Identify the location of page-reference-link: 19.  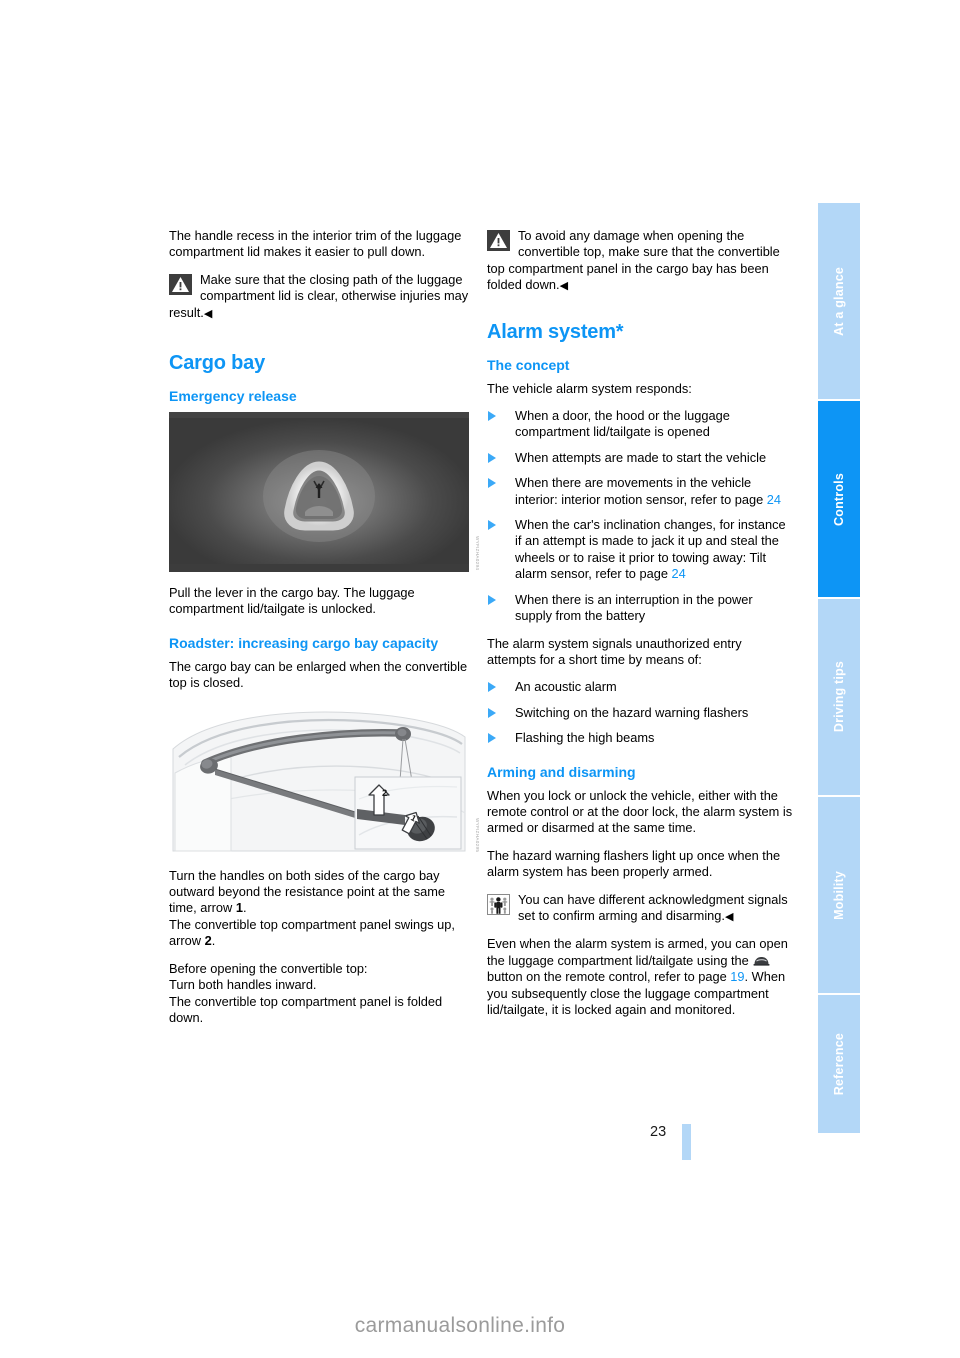
(737, 976).